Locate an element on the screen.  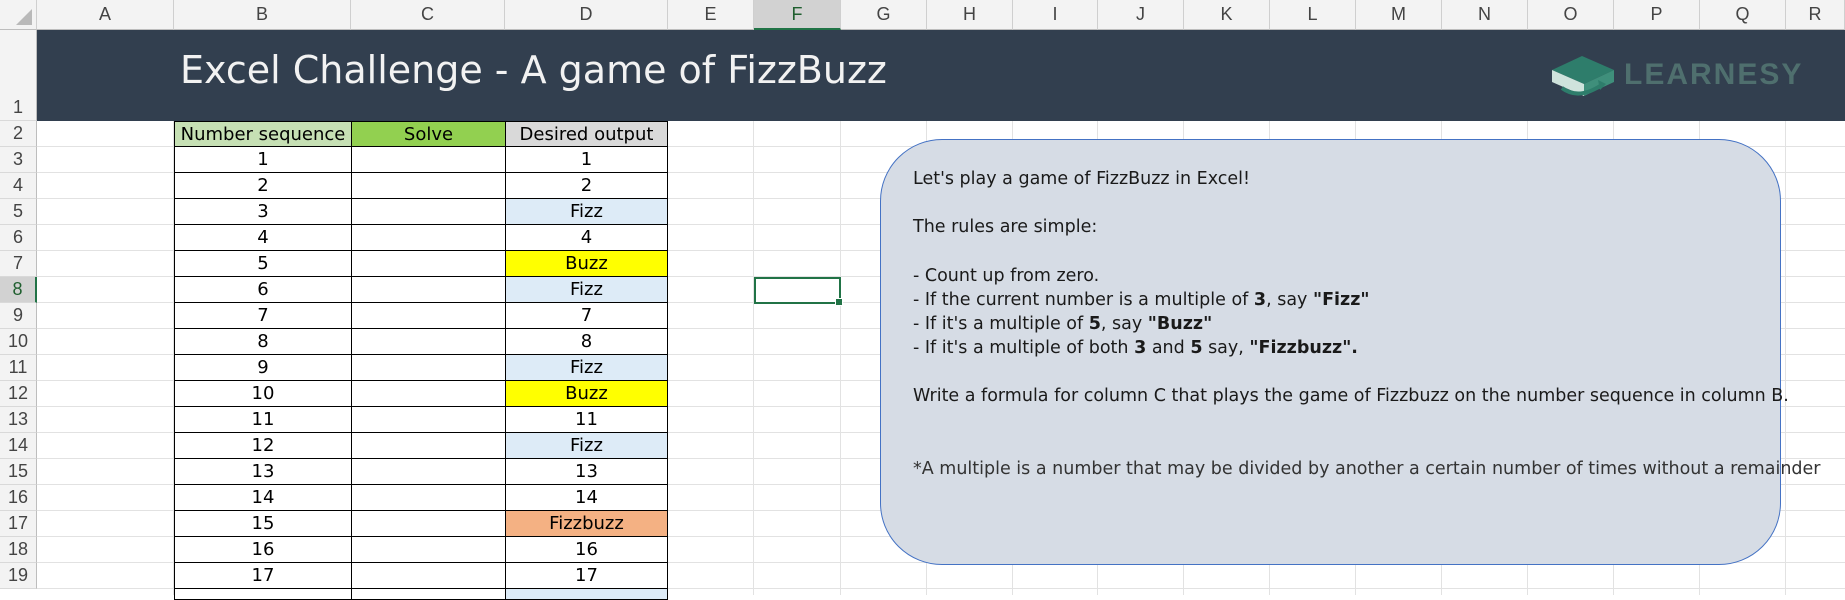
column-header-Q: Q is located at coordinates (1743, 15).